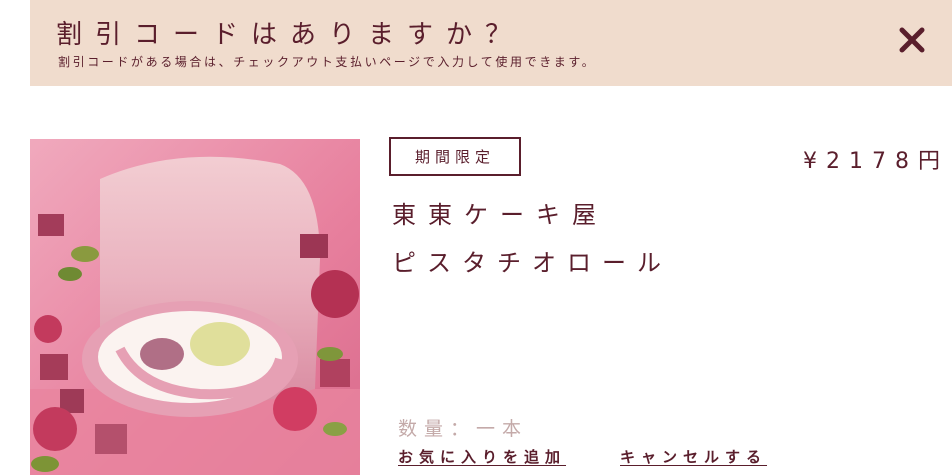  I want to click on cancel-link: キャンセルする, so click(693, 456).